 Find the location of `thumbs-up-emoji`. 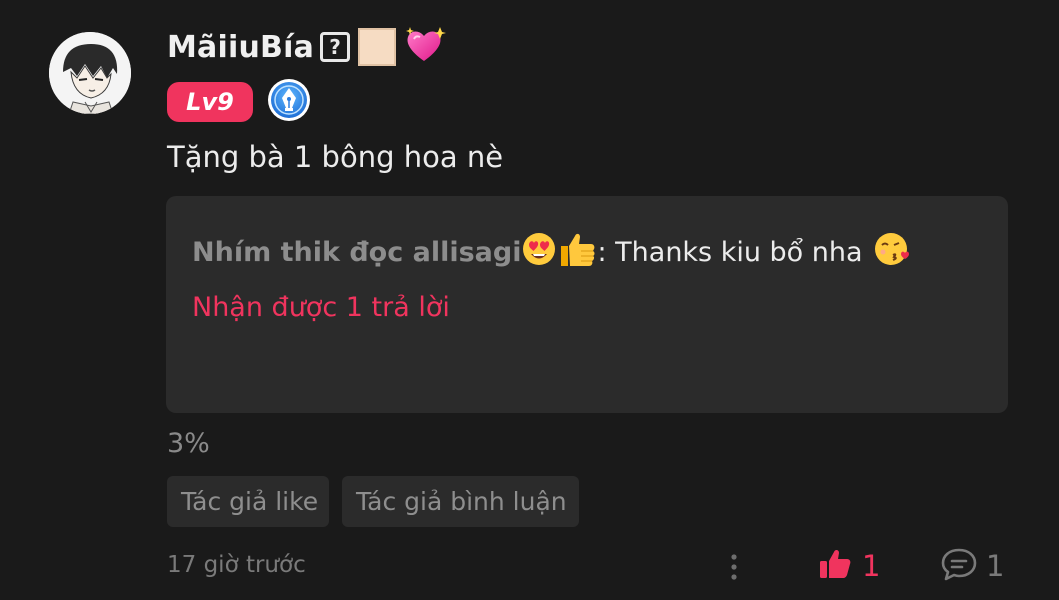

thumbs-up-emoji is located at coordinates (577, 252).